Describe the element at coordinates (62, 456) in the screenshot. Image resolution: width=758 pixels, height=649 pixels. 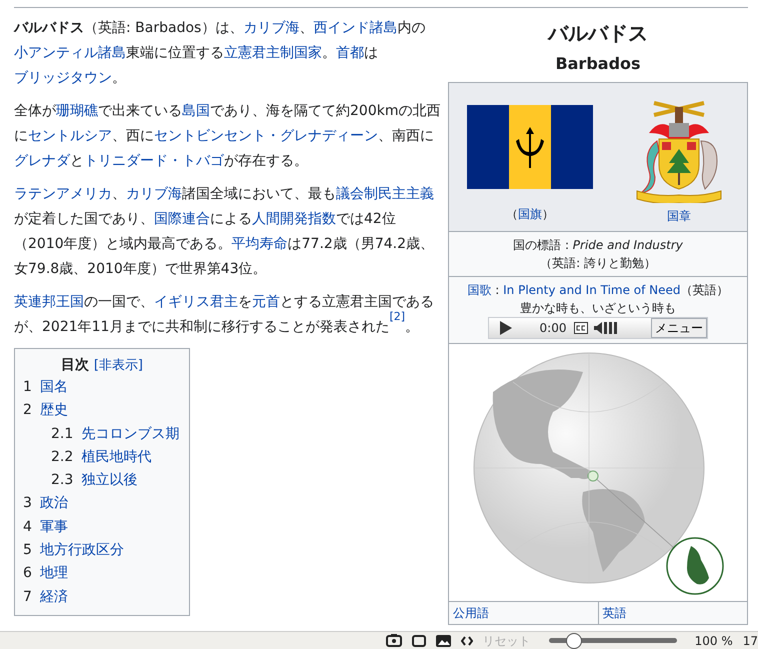
I see `toc-number: 2.2` at that location.